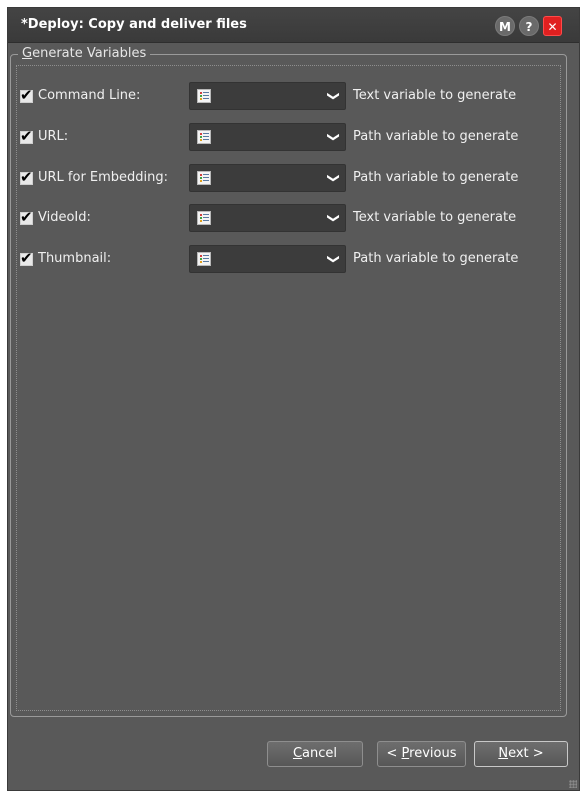 This screenshot has width=580, height=791. I want to click on previous-button: < Previous, so click(421, 754).